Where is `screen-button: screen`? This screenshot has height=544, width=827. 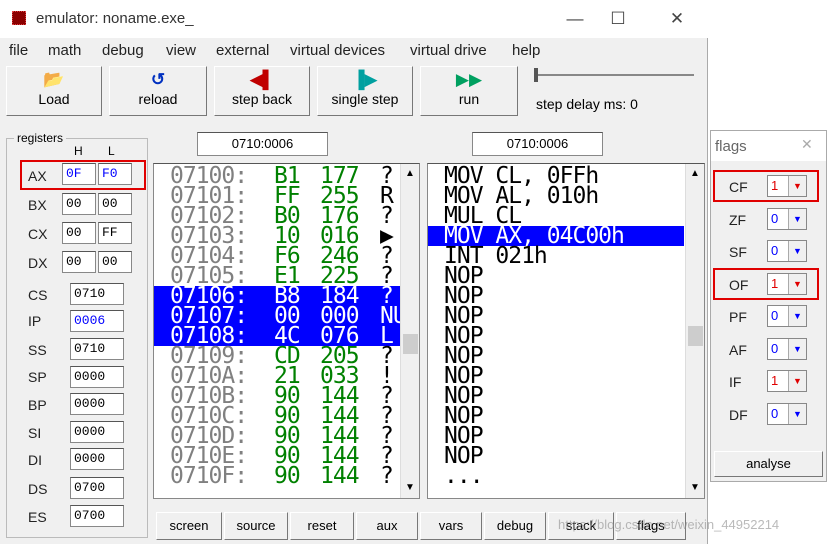 screen-button: screen is located at coordinates (189, 526).